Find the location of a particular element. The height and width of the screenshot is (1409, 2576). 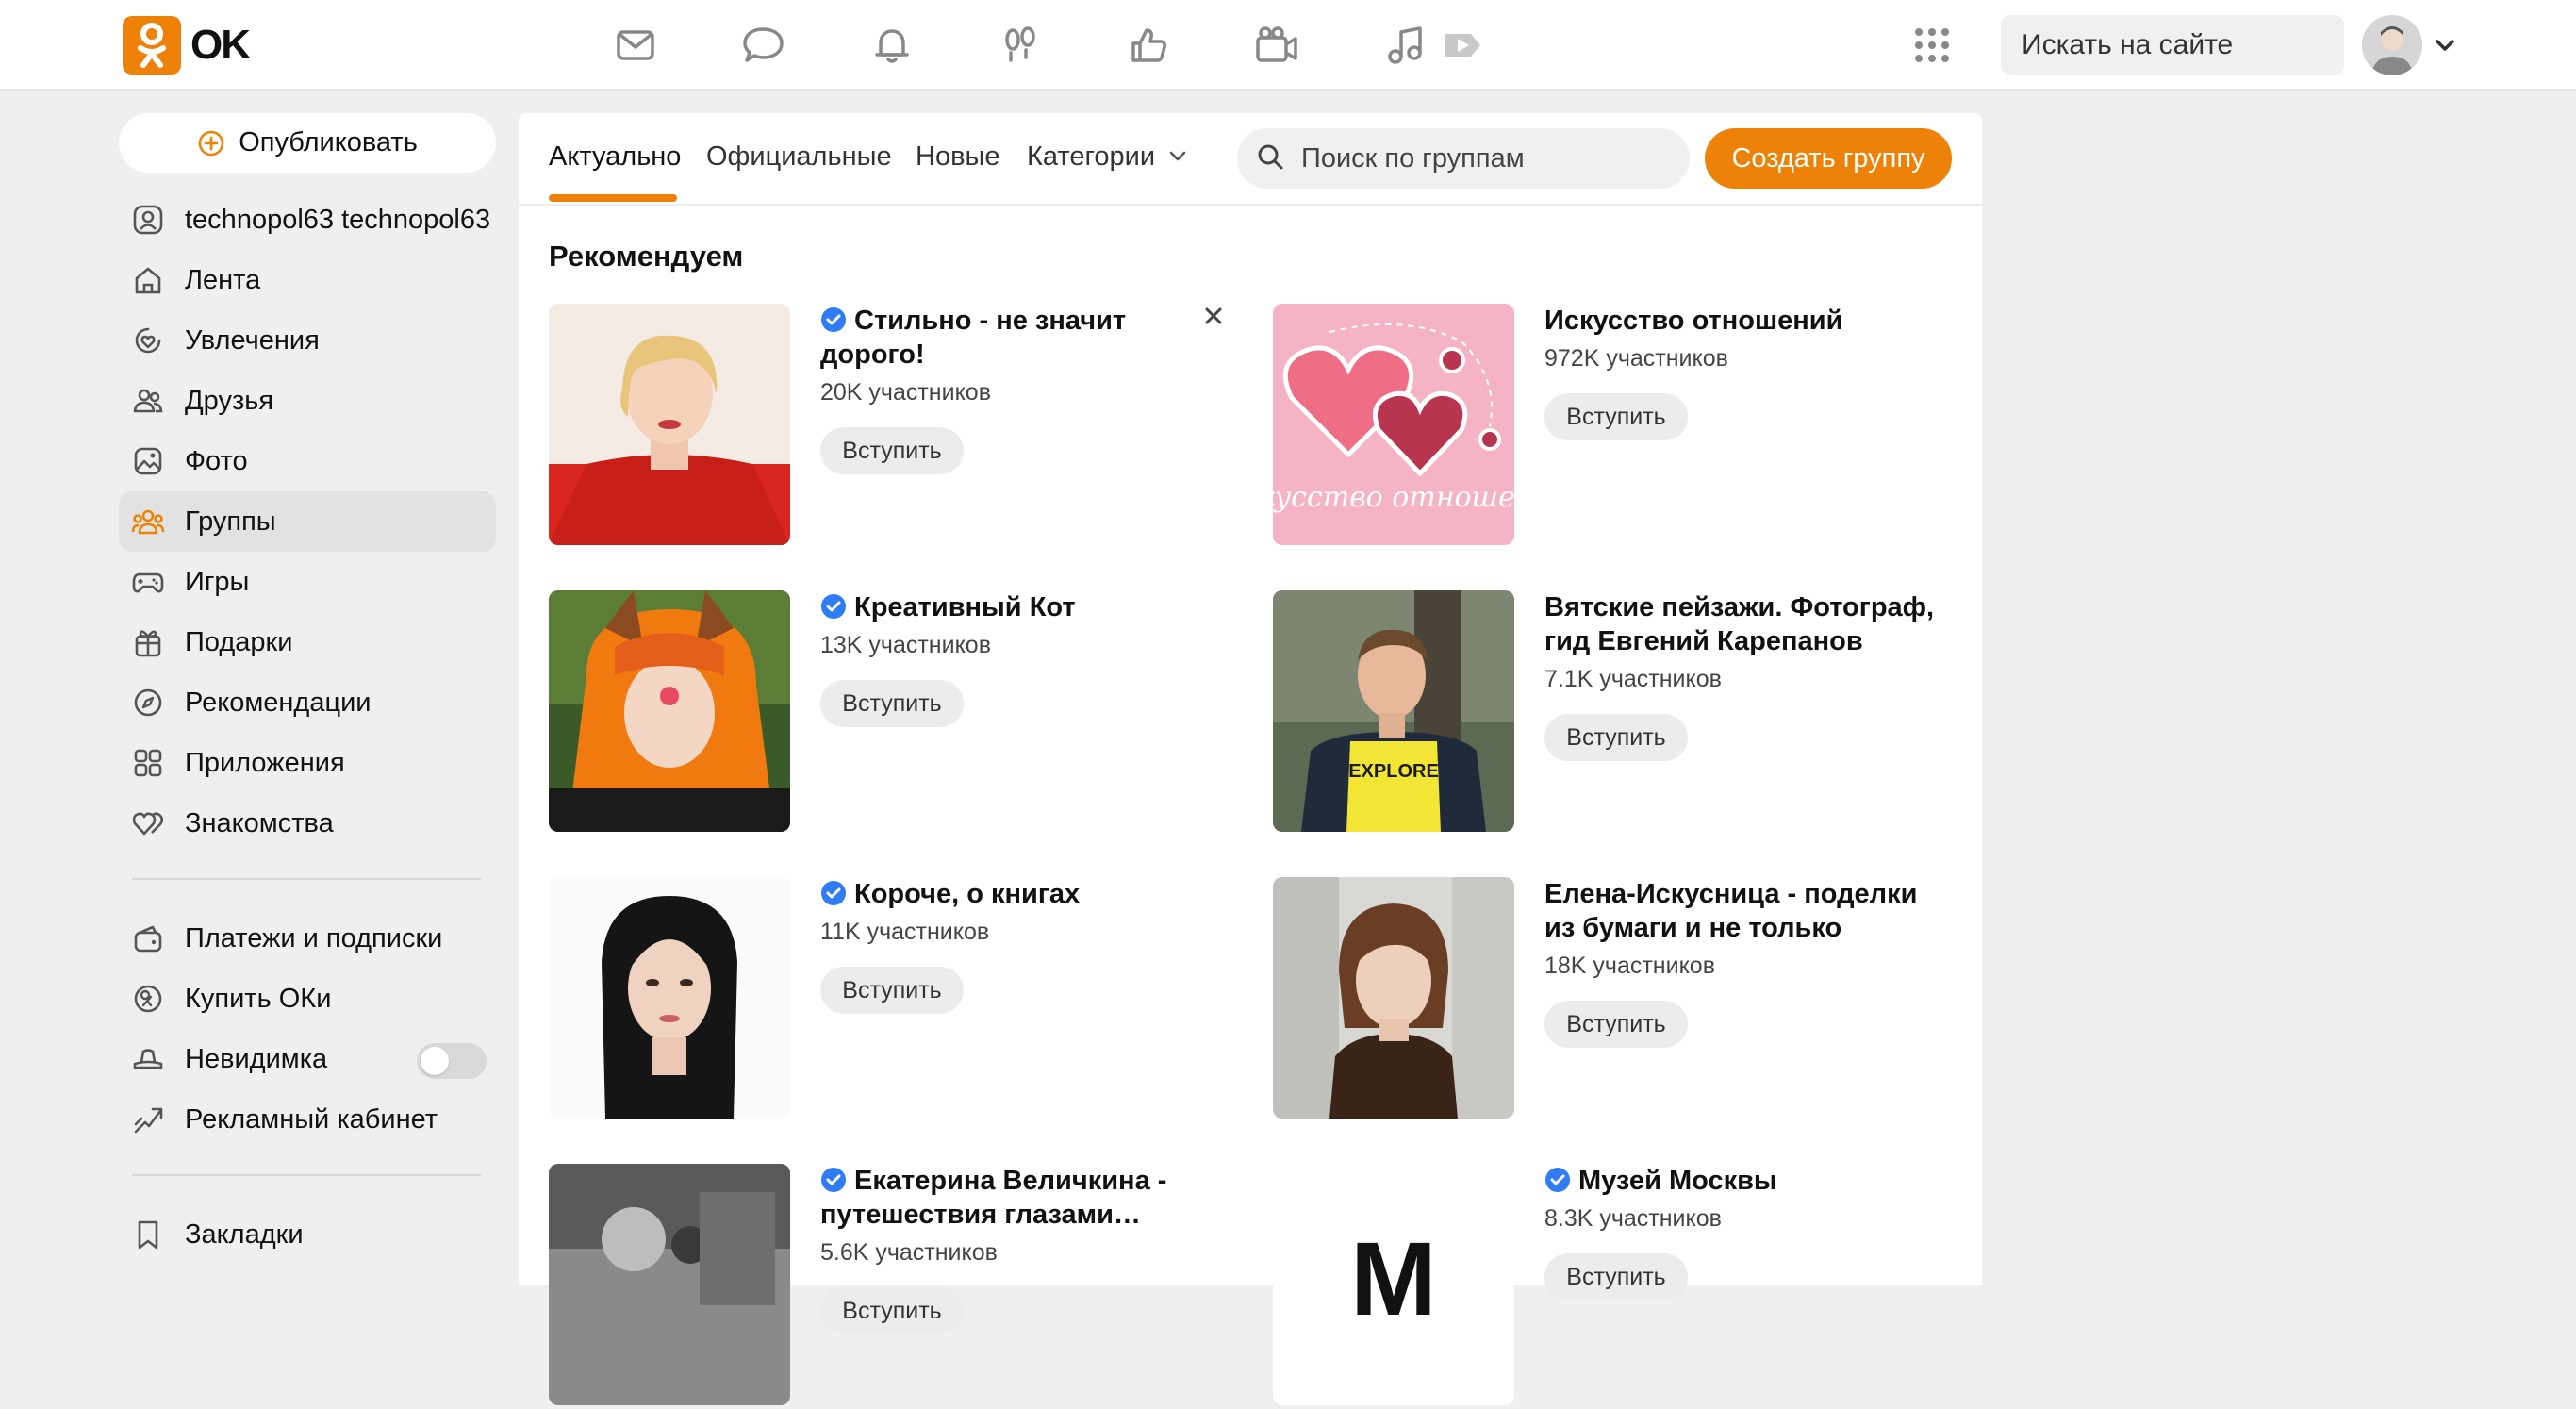

apps-grid-icon is located at coordinates (1932, 45).